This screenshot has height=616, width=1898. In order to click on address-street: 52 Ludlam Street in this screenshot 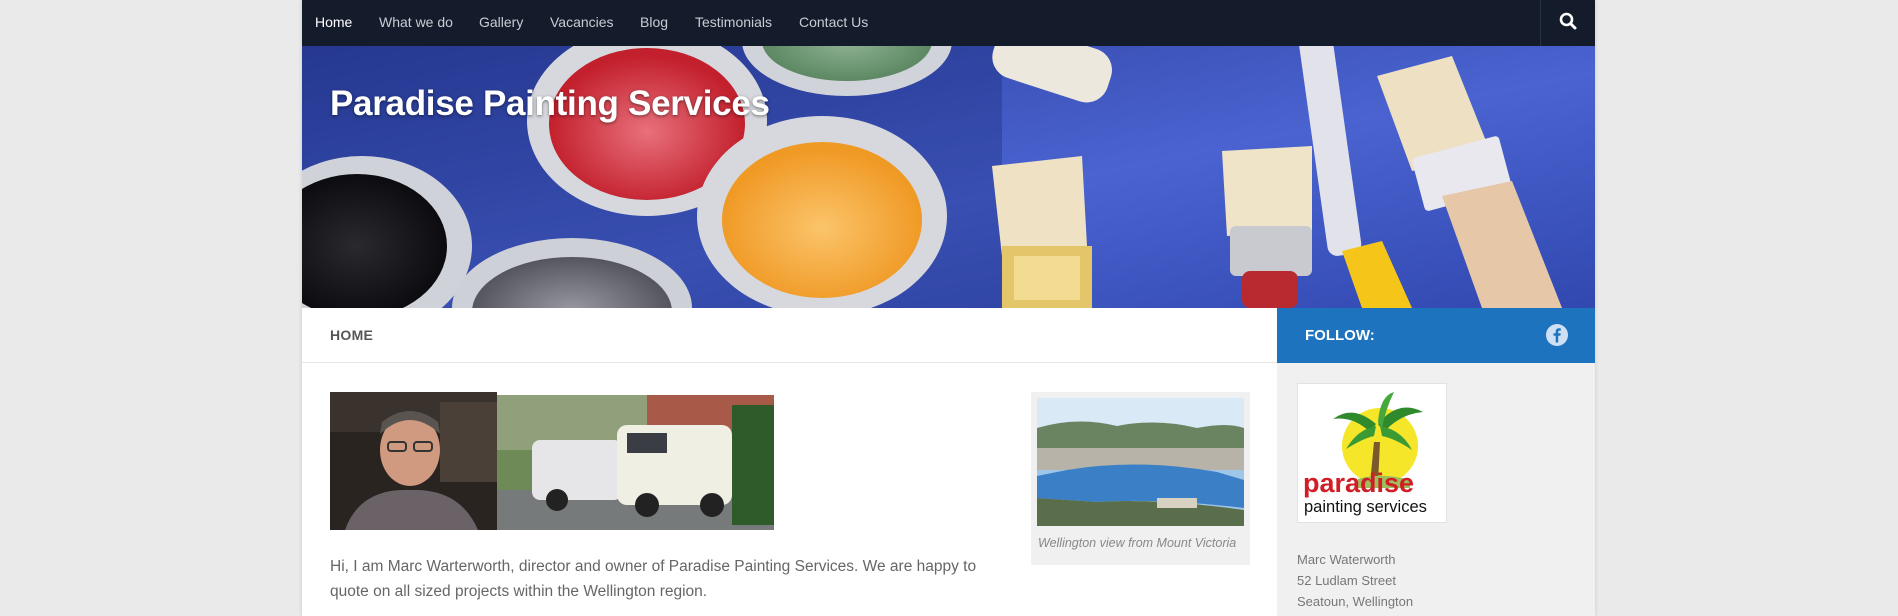, I will do `click(1347, 580)`.